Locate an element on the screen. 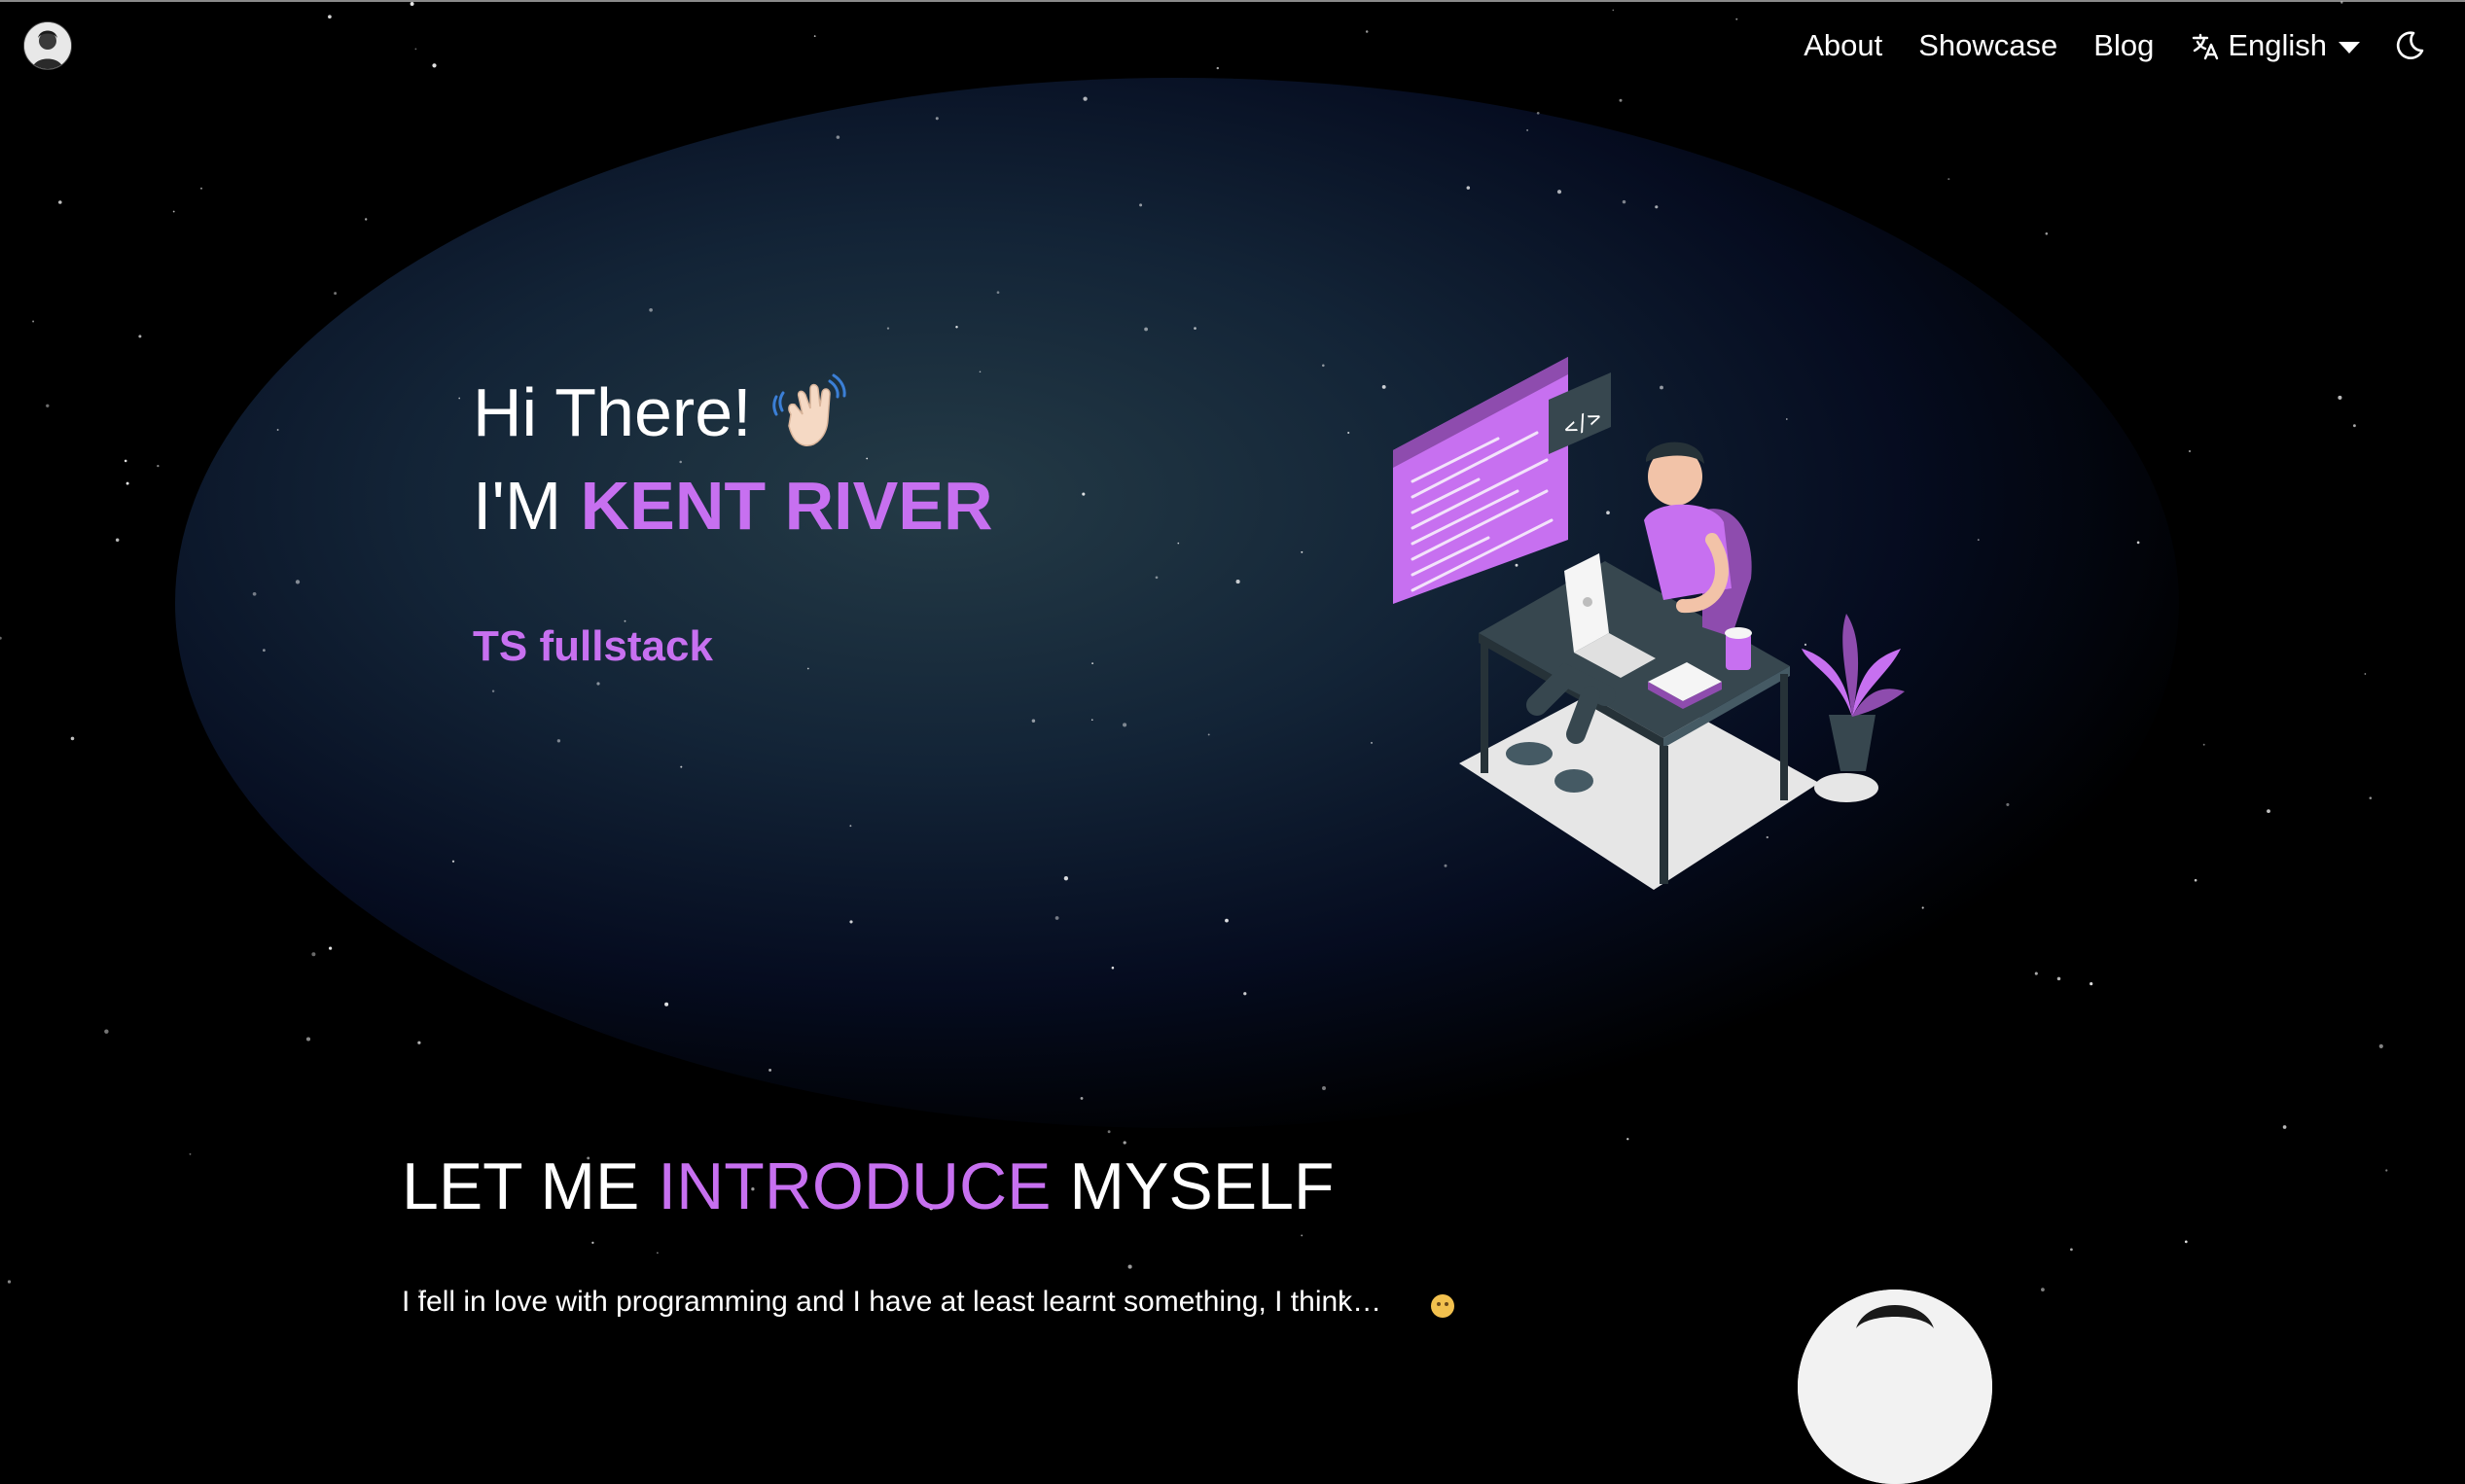 The width and height of the screenshot is (2465, 1484). hero-name-line: I'M KENT RIVER is located at coordinates (733, 506).